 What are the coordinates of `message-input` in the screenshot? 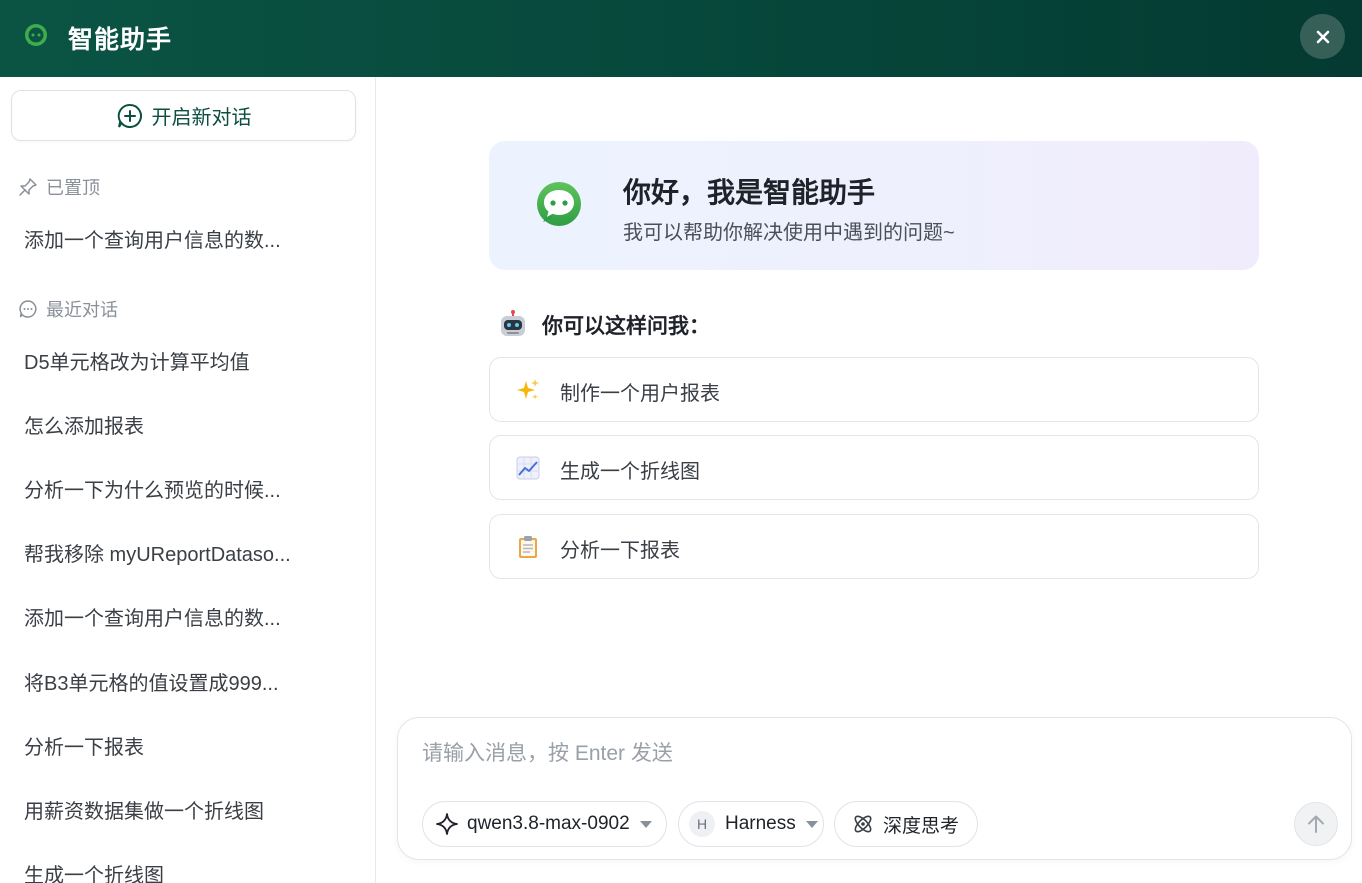 It's located at (862, 754).